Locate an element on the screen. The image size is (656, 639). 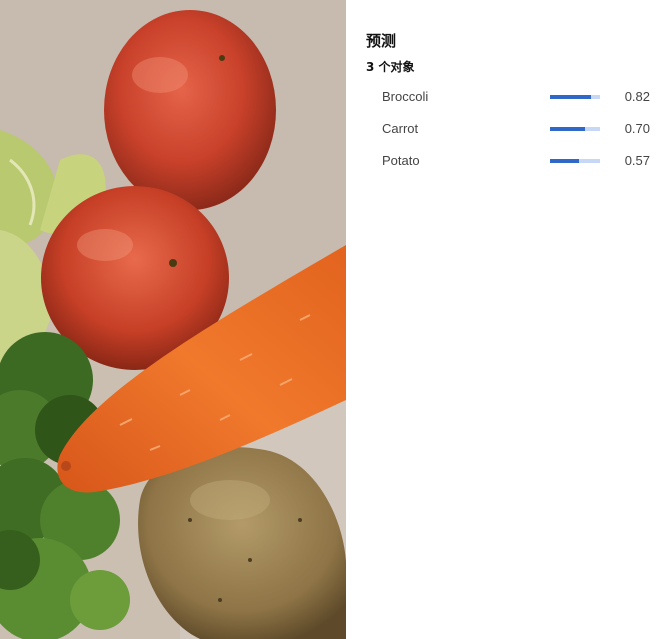
prediction-row-potato: Potato 0.57 is located at coordinates (516, 161).